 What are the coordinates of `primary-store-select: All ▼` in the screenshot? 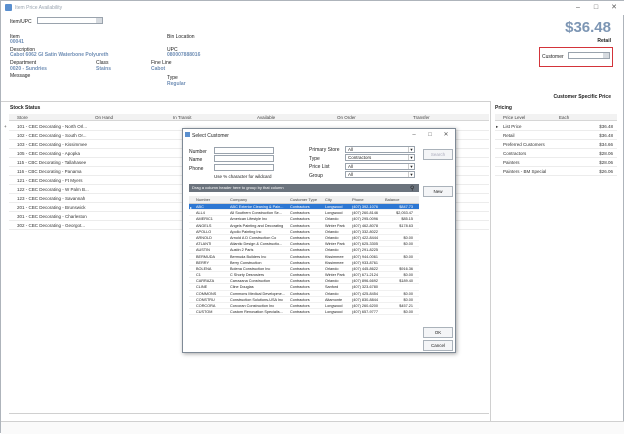 It's located at (380, 149).